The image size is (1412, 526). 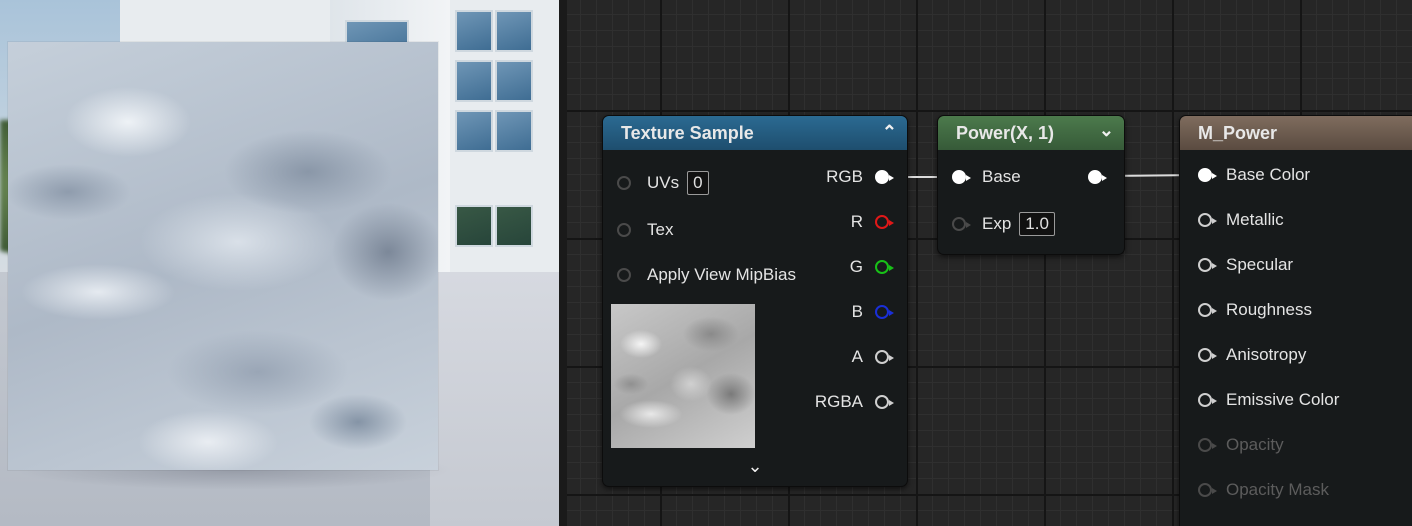 I want to click on input-uvs: UVs 0, so click(x=663, y=183).